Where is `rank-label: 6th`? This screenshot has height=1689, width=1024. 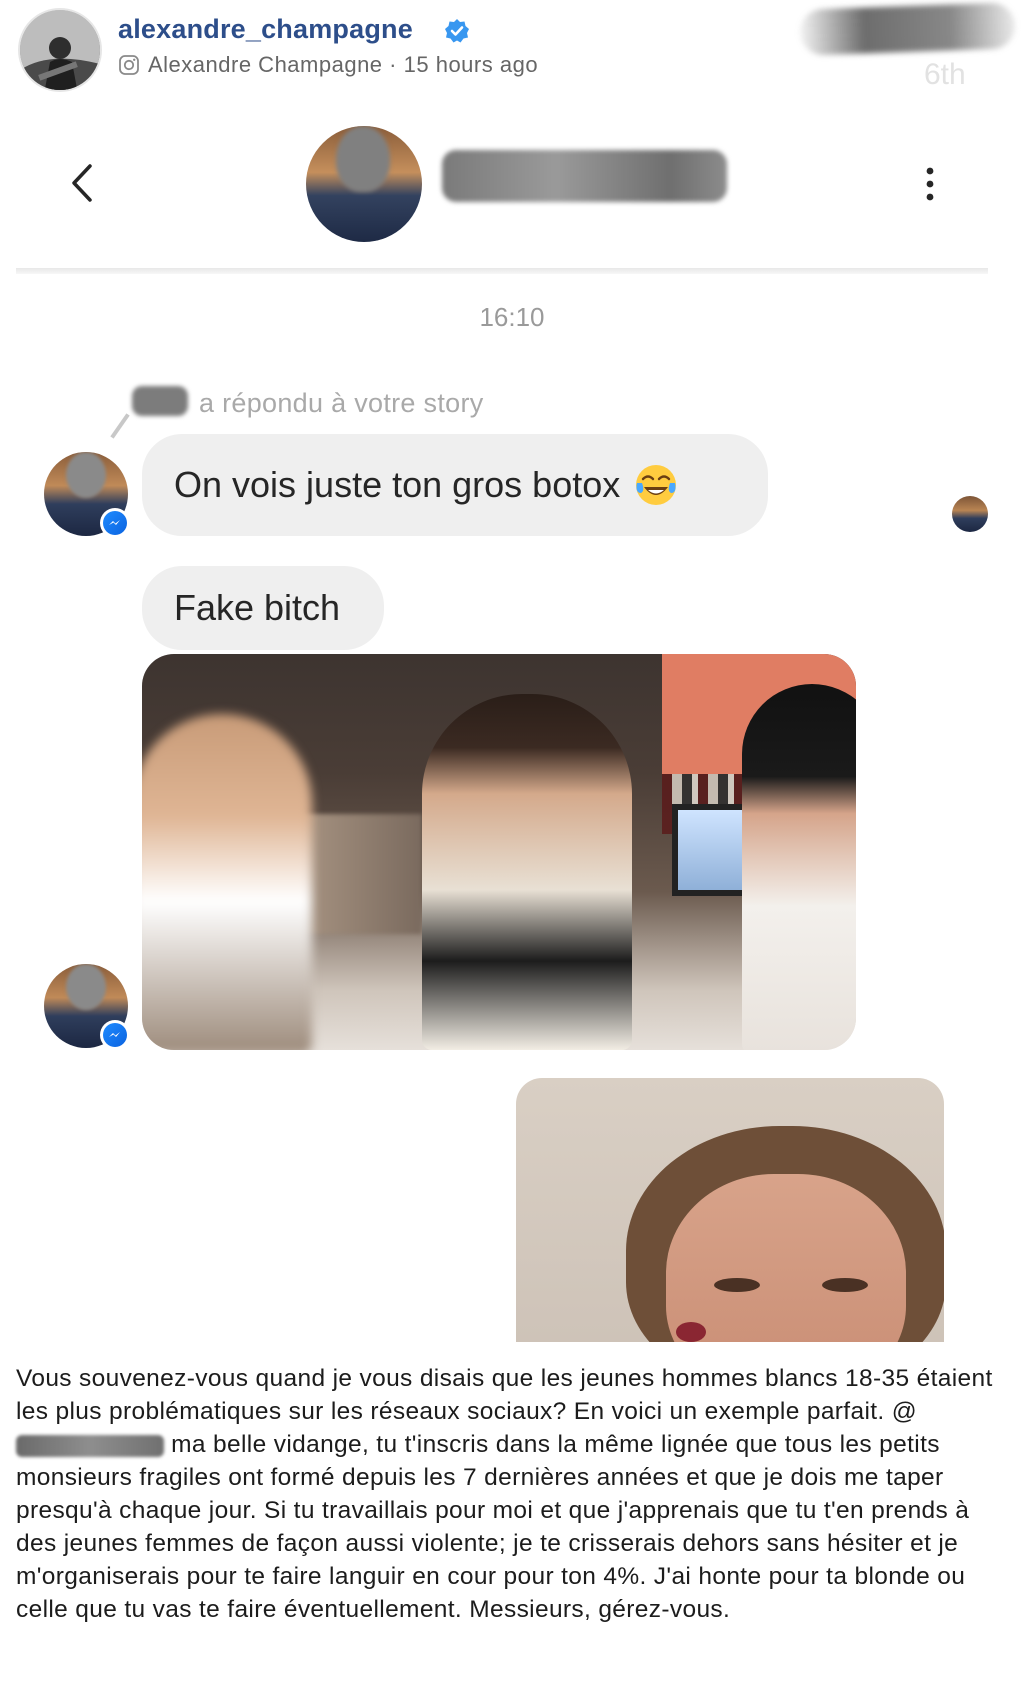 rank-label: 6th is located at coordinates (945, 74).